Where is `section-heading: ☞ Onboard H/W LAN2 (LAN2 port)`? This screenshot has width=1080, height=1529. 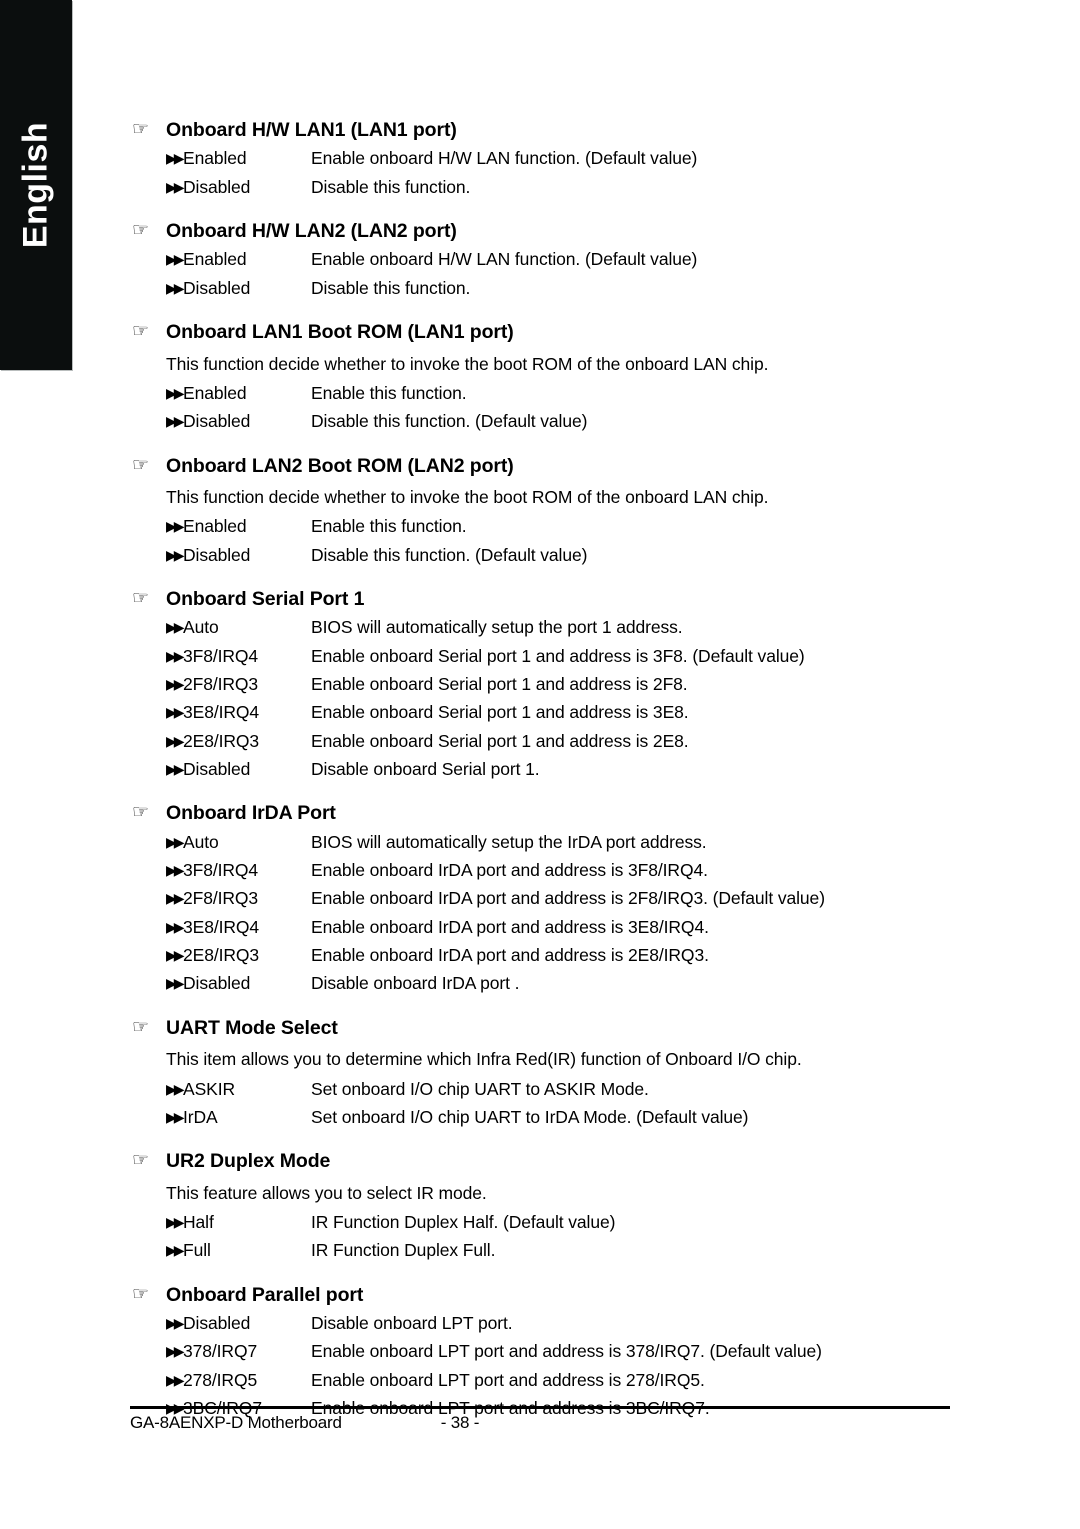
section-heading: ☞ Onboard H/W LAN2 (LAN2 port) is located at coordinates (547, 231).